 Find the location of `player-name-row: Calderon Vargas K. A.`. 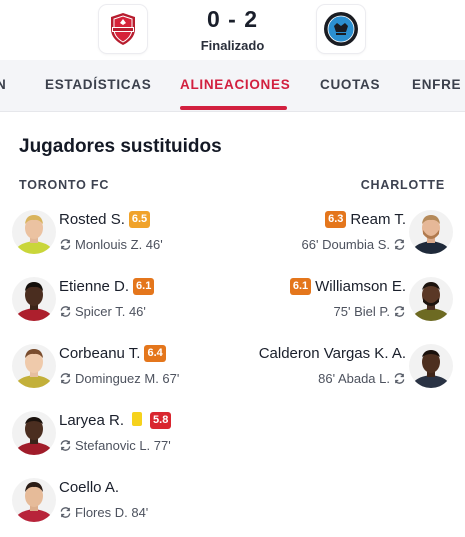

player-name-row: Calderon Vargas K. A. is located at coordinates (332, 353).